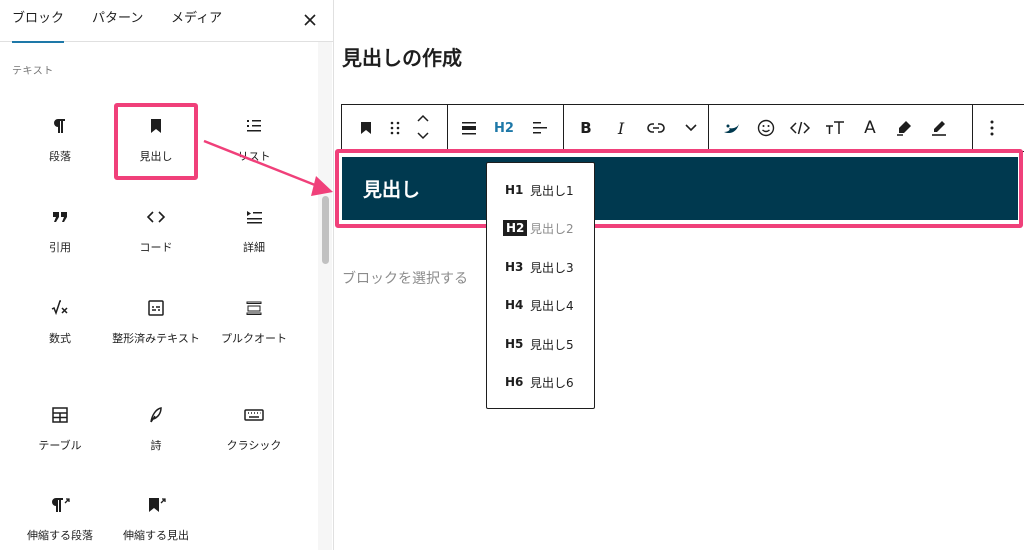  I want to click on heading-level-option-h2: H2 見出し2, so click(540, 228).